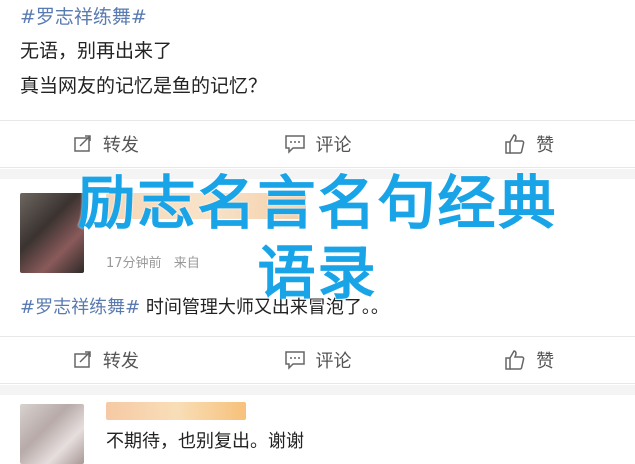  I want to click on post-1-action-bar: 转发 评论 赞, so click(317, 144).